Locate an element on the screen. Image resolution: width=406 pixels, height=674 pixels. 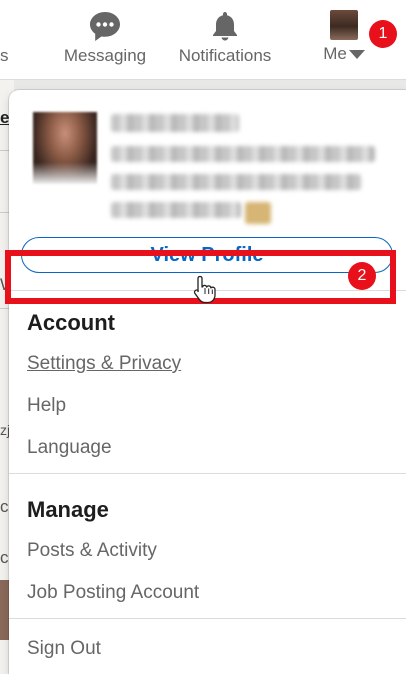
thumbs-up-icon is located at coordinates (258, 213).